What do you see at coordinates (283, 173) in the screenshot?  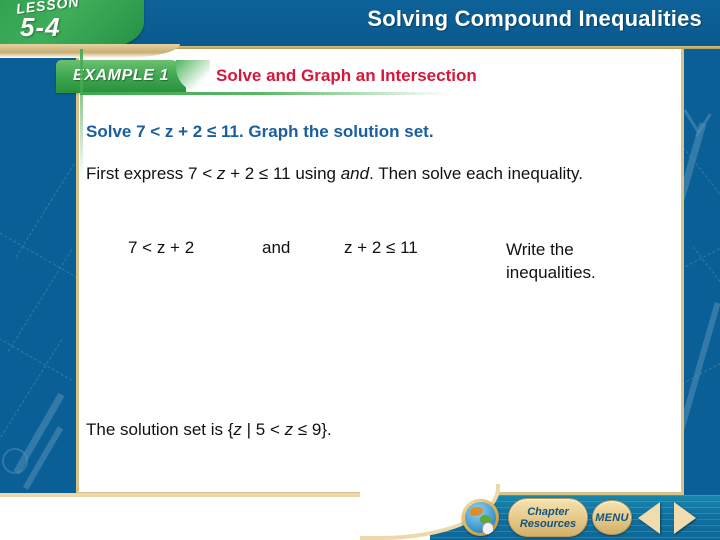 I see `instruction-text-2: + 2 ≤ 11 using` at bounding box center [283, 173].